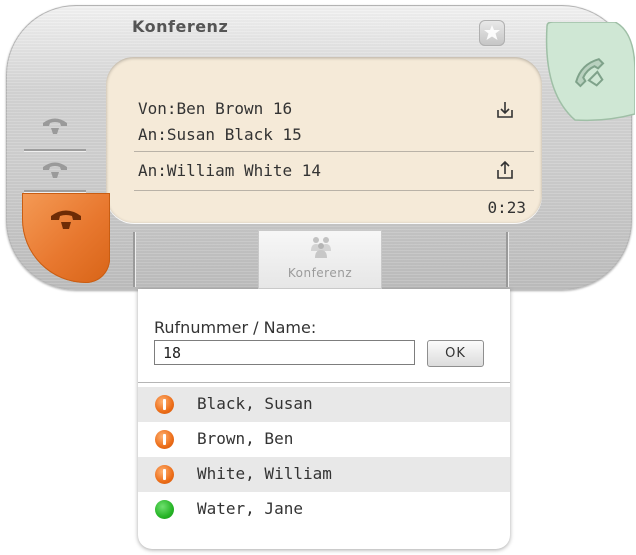 The width and height of the screenshot is (636, 555). What do you see at coordinates (164, 509) in the screenshot?
I see `available-status-icon` at bounding box center [164, 509].